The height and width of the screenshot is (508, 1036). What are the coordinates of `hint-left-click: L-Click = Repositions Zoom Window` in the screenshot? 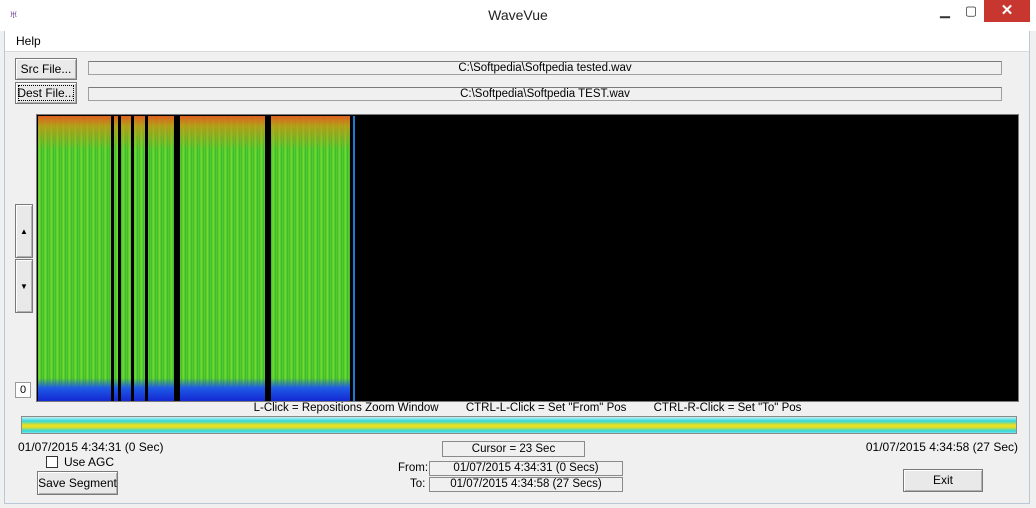 It's located at (346, 408).